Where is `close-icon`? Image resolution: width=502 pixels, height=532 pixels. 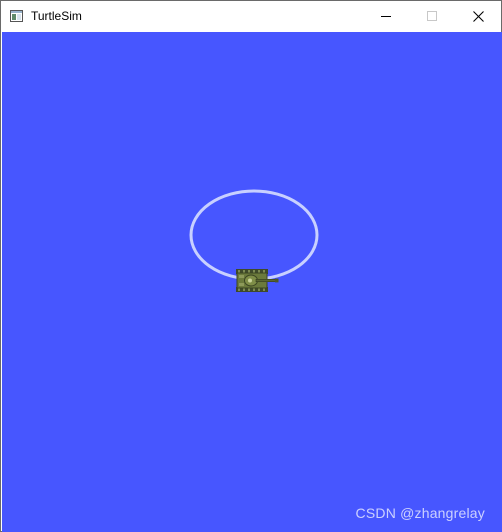
close-icon is located at coordinates (478, 16).